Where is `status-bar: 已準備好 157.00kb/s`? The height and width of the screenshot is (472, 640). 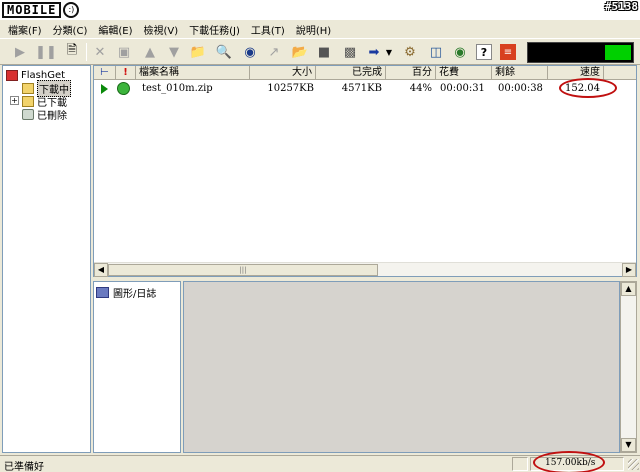 status-bar: 已準備好 157.00kb/s is located at coordinates (320, 461).